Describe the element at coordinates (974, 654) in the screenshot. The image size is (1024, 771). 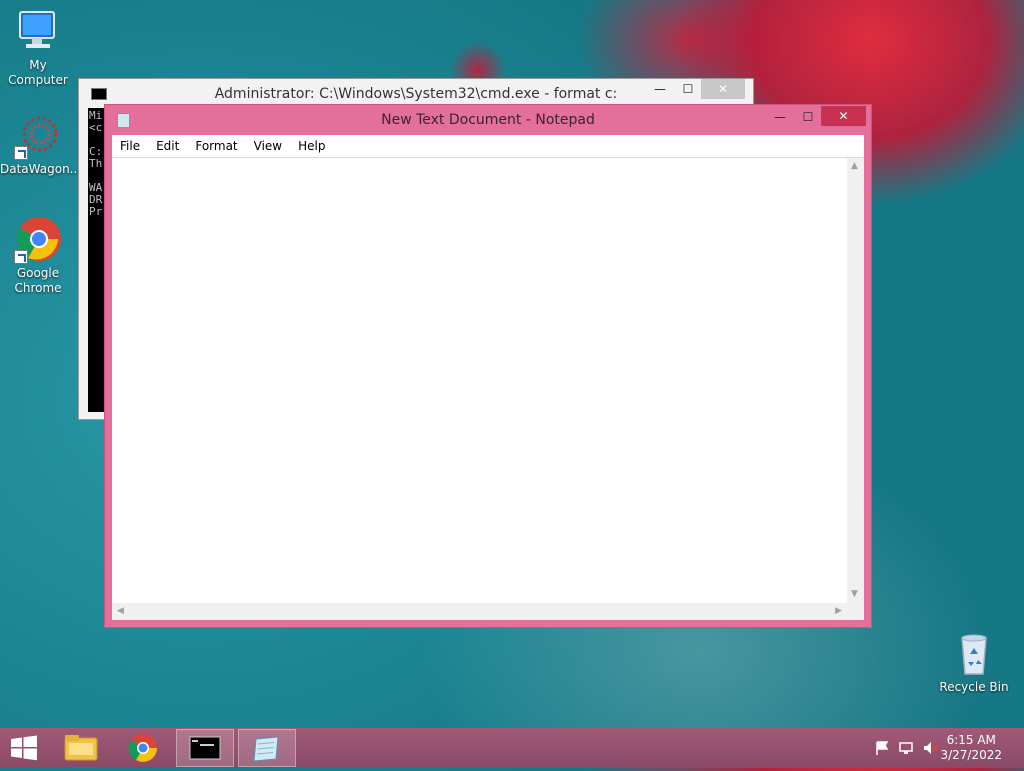
I see `recycle-bin-icon` at that location.